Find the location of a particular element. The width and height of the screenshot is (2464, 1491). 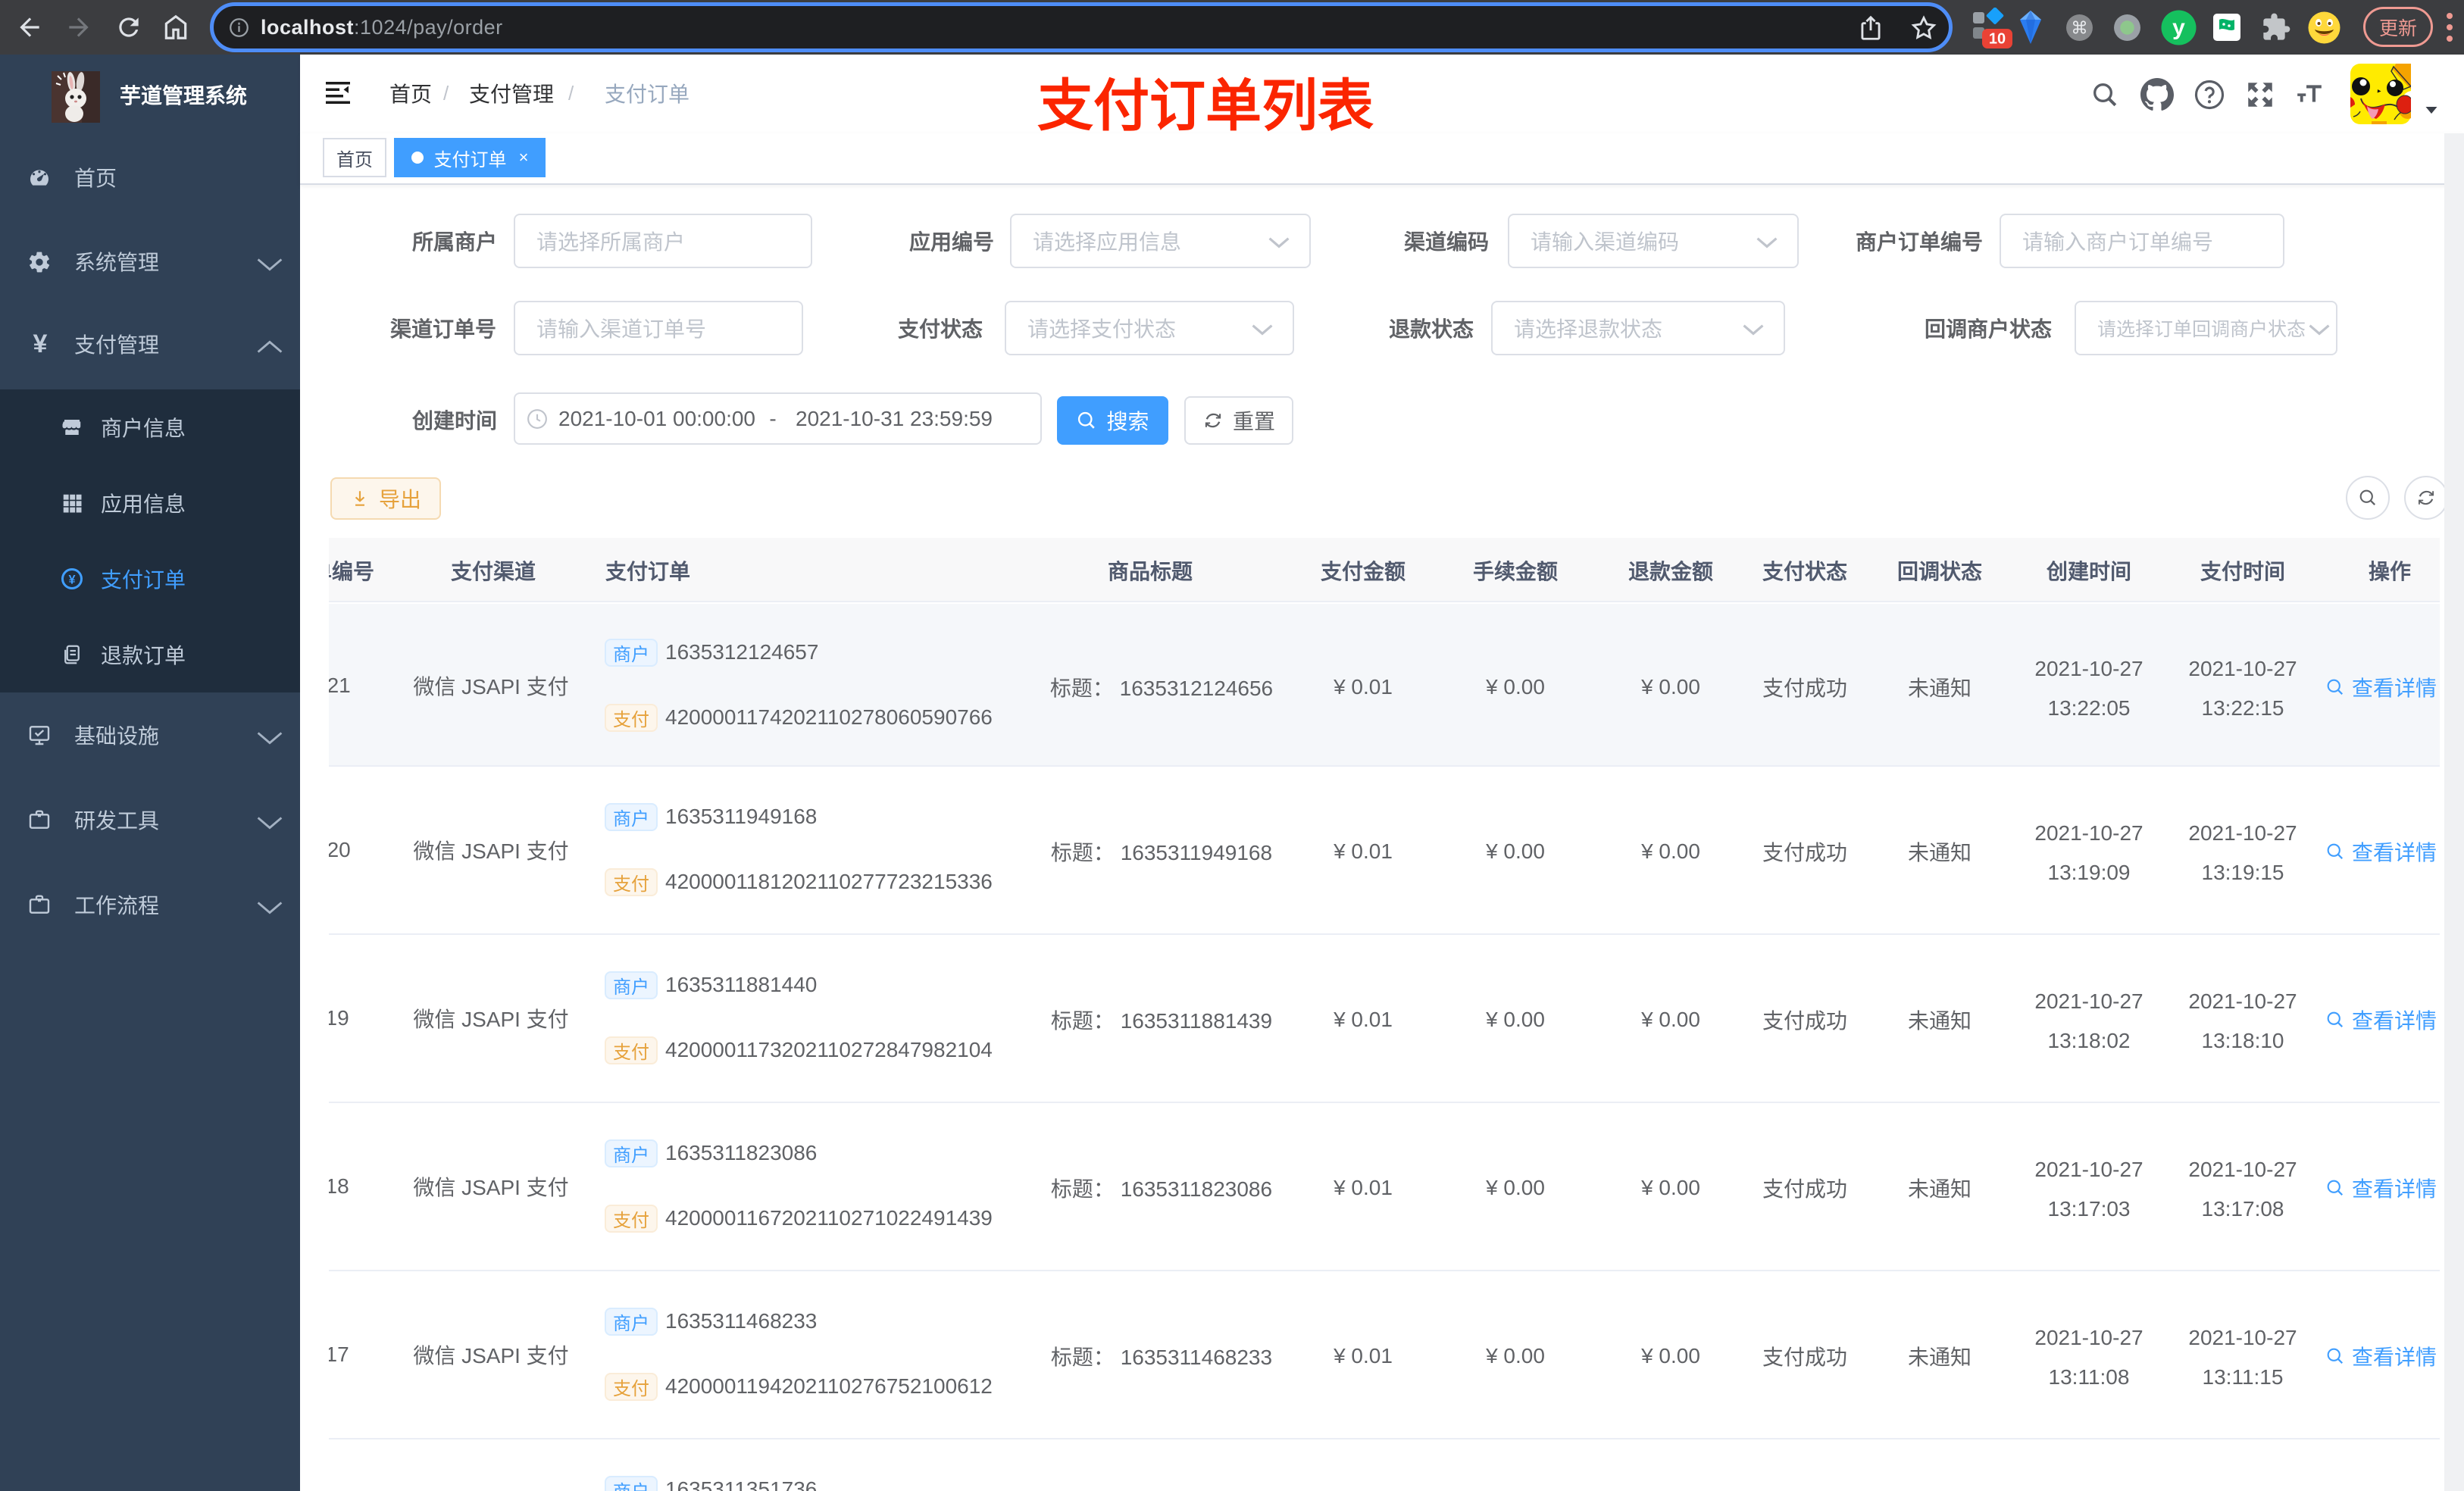

svg-text: y is located at coordinates (2178, 27).